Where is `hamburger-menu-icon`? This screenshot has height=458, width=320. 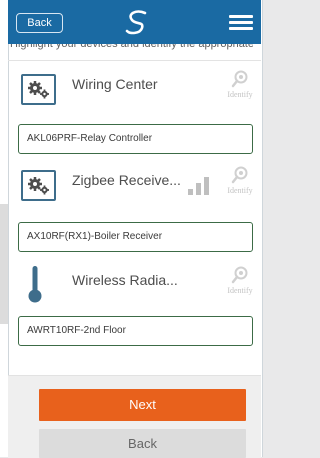
hamburger-menu-icon is located at coordinates (241, 23).